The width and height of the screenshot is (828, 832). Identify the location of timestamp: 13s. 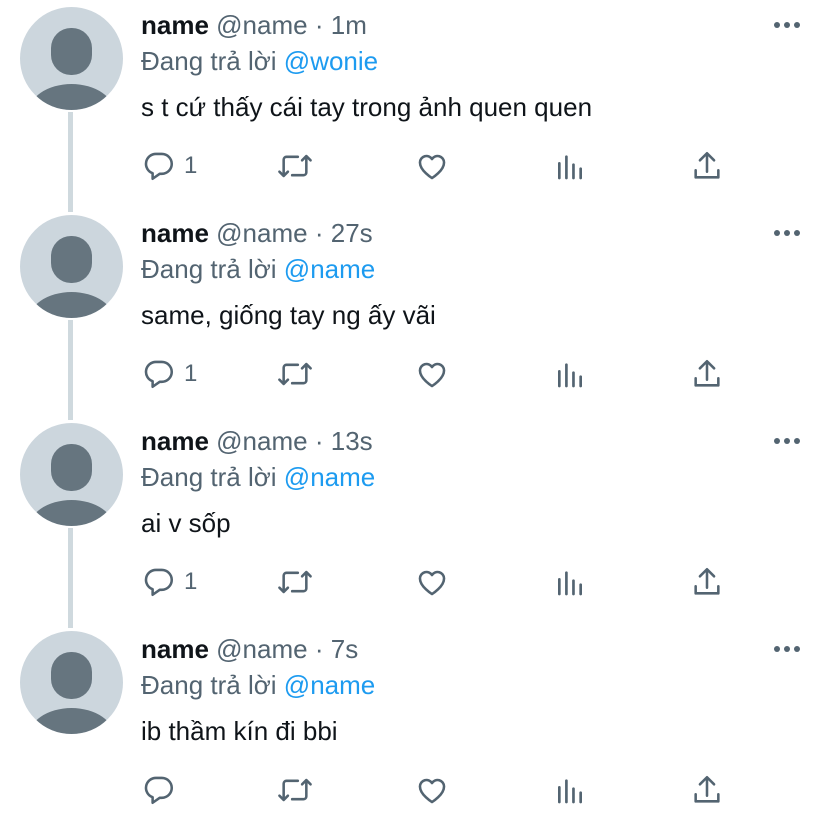
(352, 441).